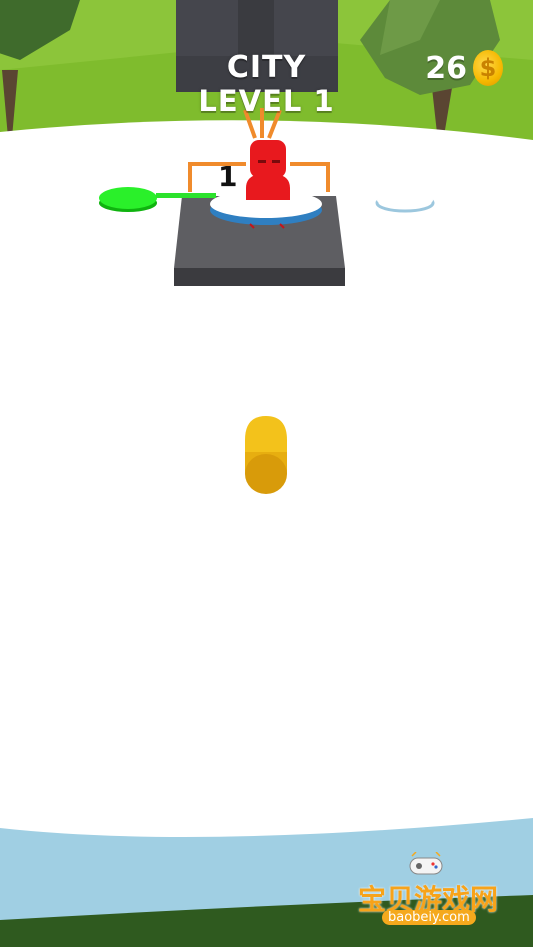  Describe the element at coordinates (266, 101) in the screenshot. I see `level-label: LEVEL 1` at that location.